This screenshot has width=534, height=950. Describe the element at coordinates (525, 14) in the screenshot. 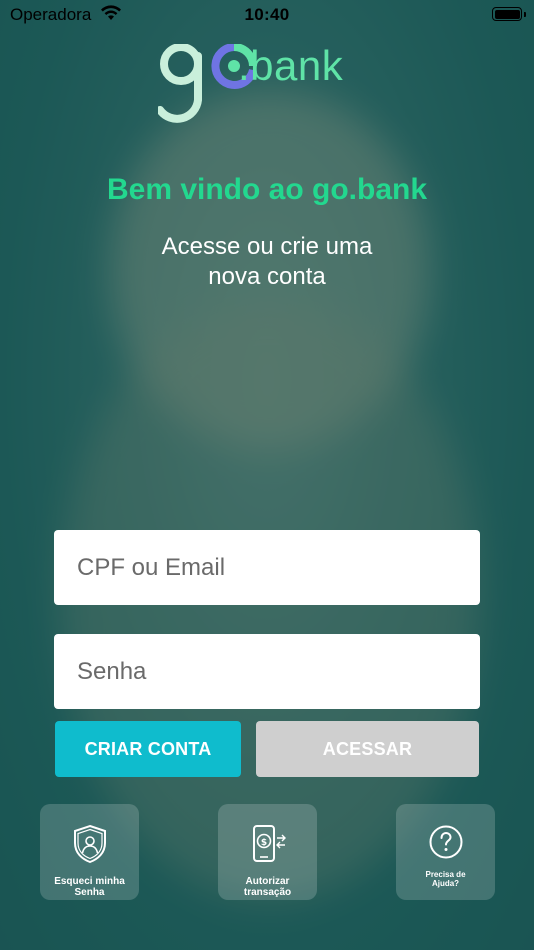

I see `battery-nub` at that location.